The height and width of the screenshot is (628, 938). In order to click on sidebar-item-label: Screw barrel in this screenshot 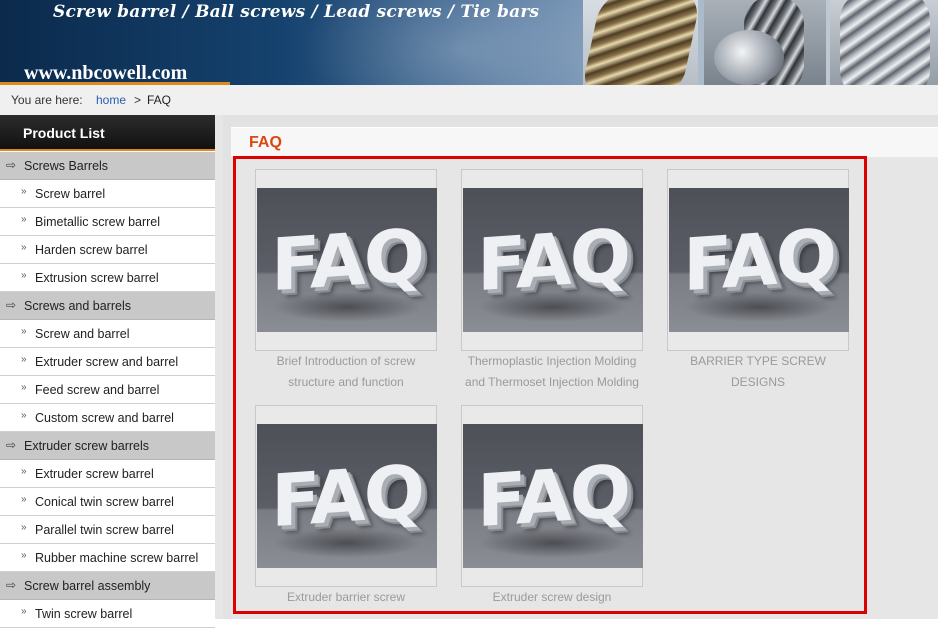, I will do `click(70, 194)`.